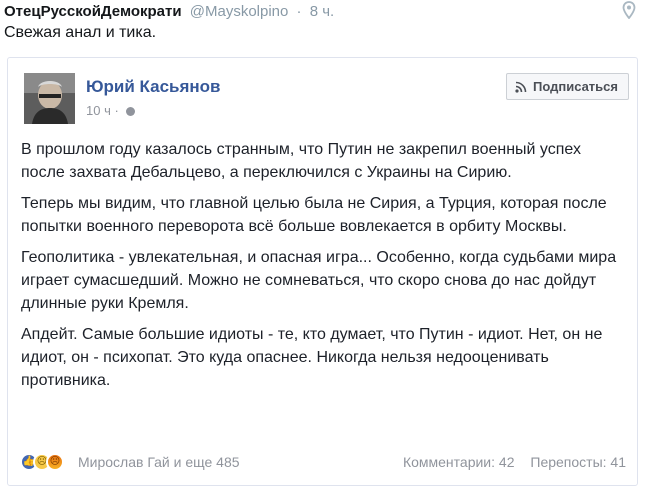 This screenshot has height=491, width=648. I want to click on reactions-icons: 👍 ☹ ☹, so click(42, 462).